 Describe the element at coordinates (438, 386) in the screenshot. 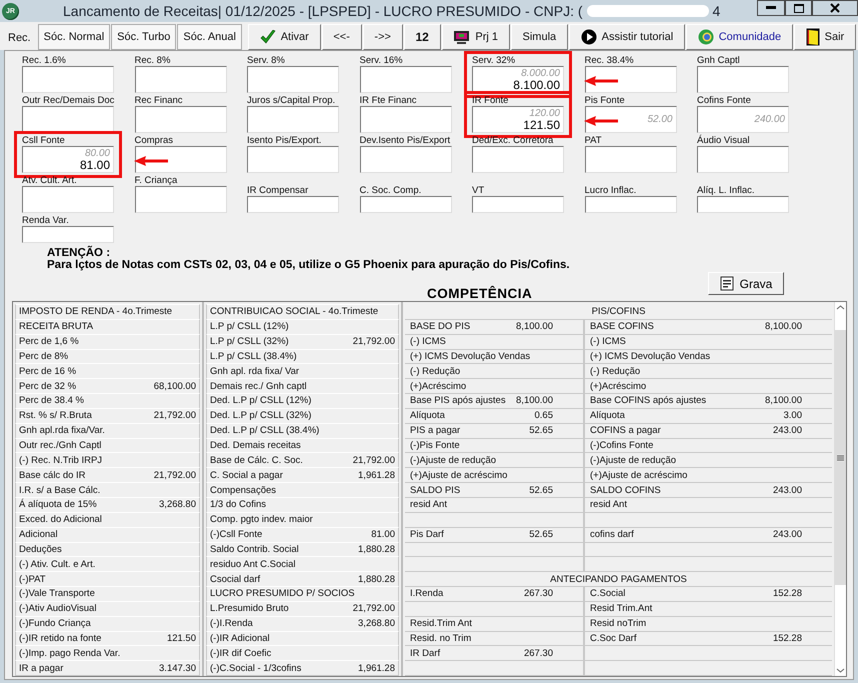

I see `table-cell: (+)Acréscimo` at that location.